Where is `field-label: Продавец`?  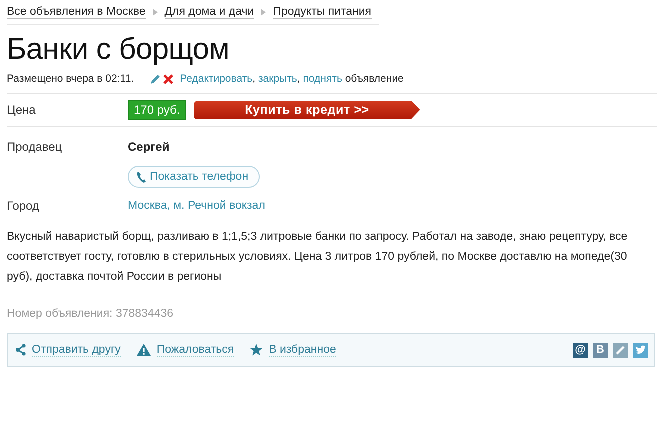 field-label: Продавец is located at coordinates (35, 147).